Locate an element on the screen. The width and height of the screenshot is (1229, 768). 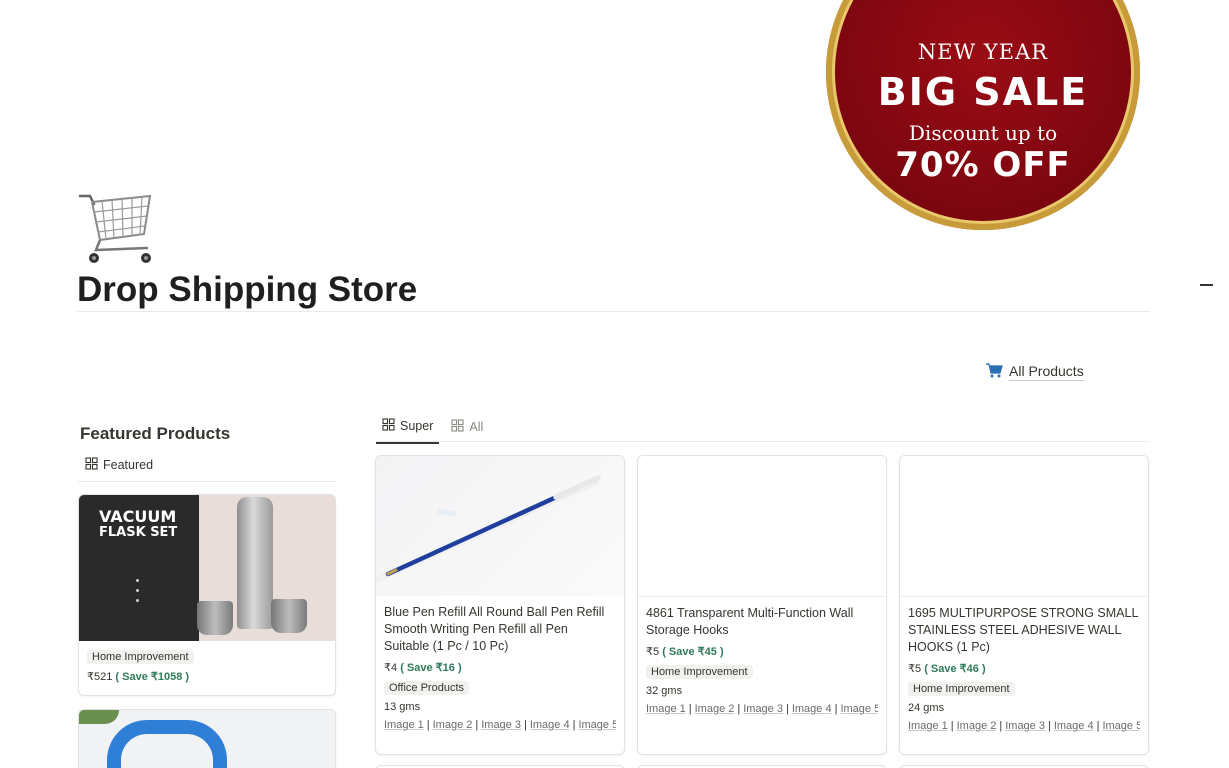
tabs-divider is located at coordinates (762, 441).